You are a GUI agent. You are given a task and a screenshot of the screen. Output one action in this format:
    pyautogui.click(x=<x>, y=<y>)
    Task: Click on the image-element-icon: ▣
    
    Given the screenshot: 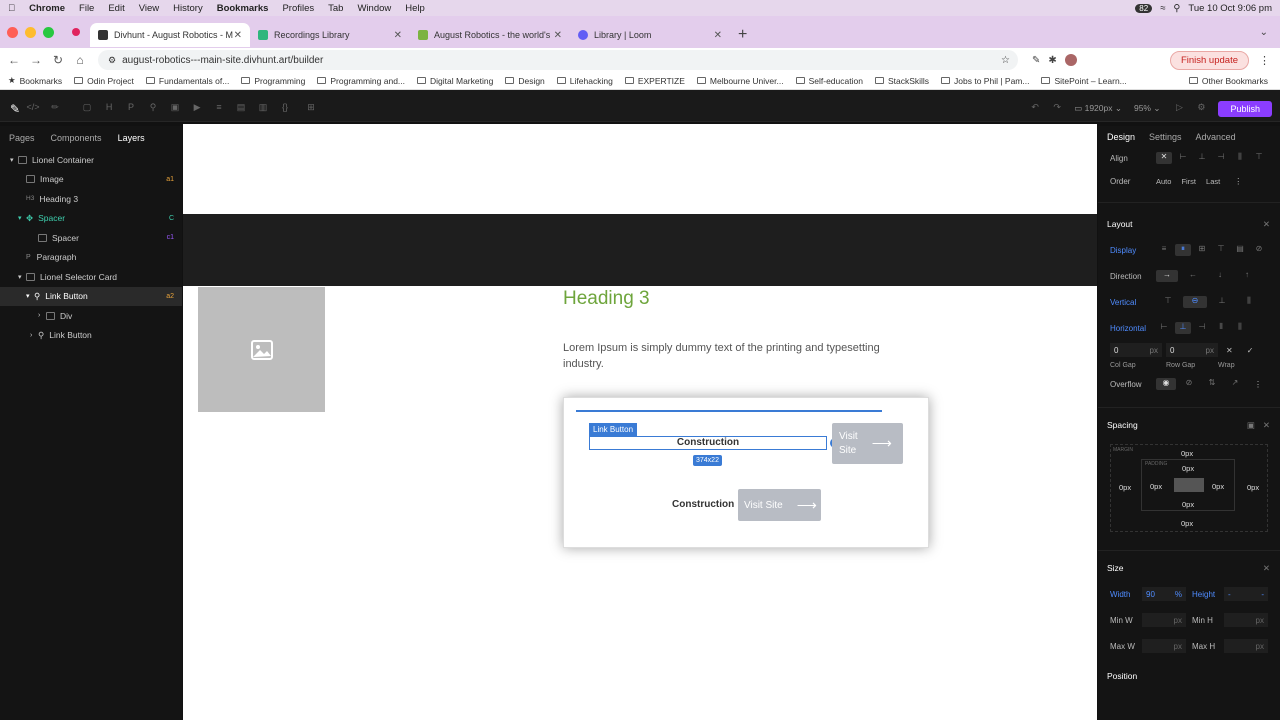 What is the action you would take?
    pyautogui.click(x=175, y=109)
    